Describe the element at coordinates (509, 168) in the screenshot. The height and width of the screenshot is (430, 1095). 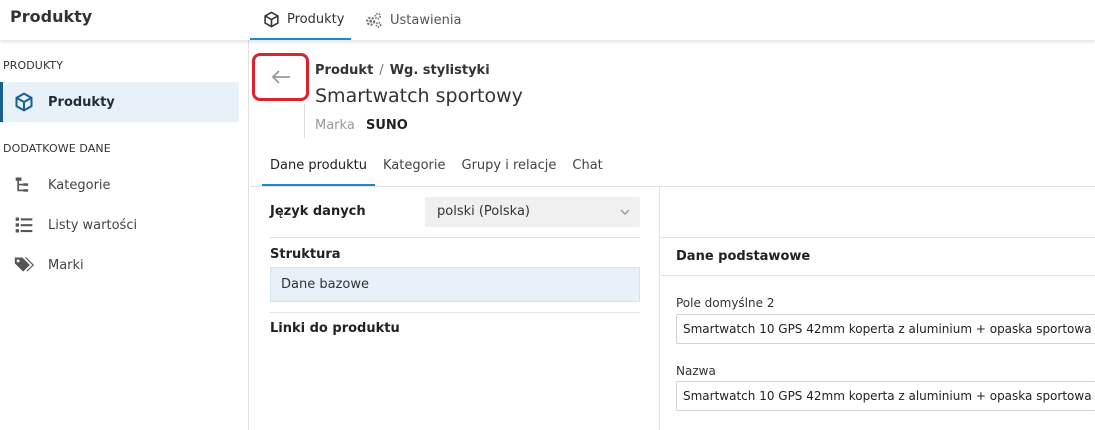
I see `tab-grupy-relacje: Grupy i relacje` at that location.